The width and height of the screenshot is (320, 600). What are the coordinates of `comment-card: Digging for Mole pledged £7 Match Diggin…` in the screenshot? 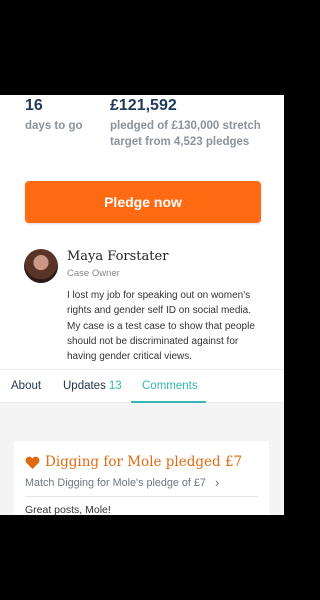 It's located at (141, 478).